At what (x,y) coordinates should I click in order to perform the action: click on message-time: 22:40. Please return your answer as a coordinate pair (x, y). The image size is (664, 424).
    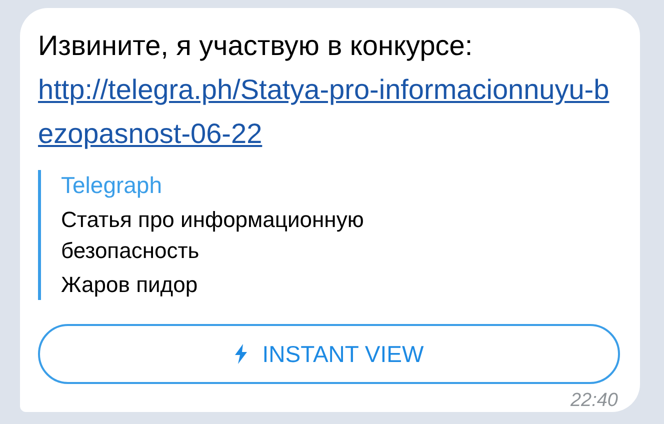
    Looking at the image, I should click on (594, 401).